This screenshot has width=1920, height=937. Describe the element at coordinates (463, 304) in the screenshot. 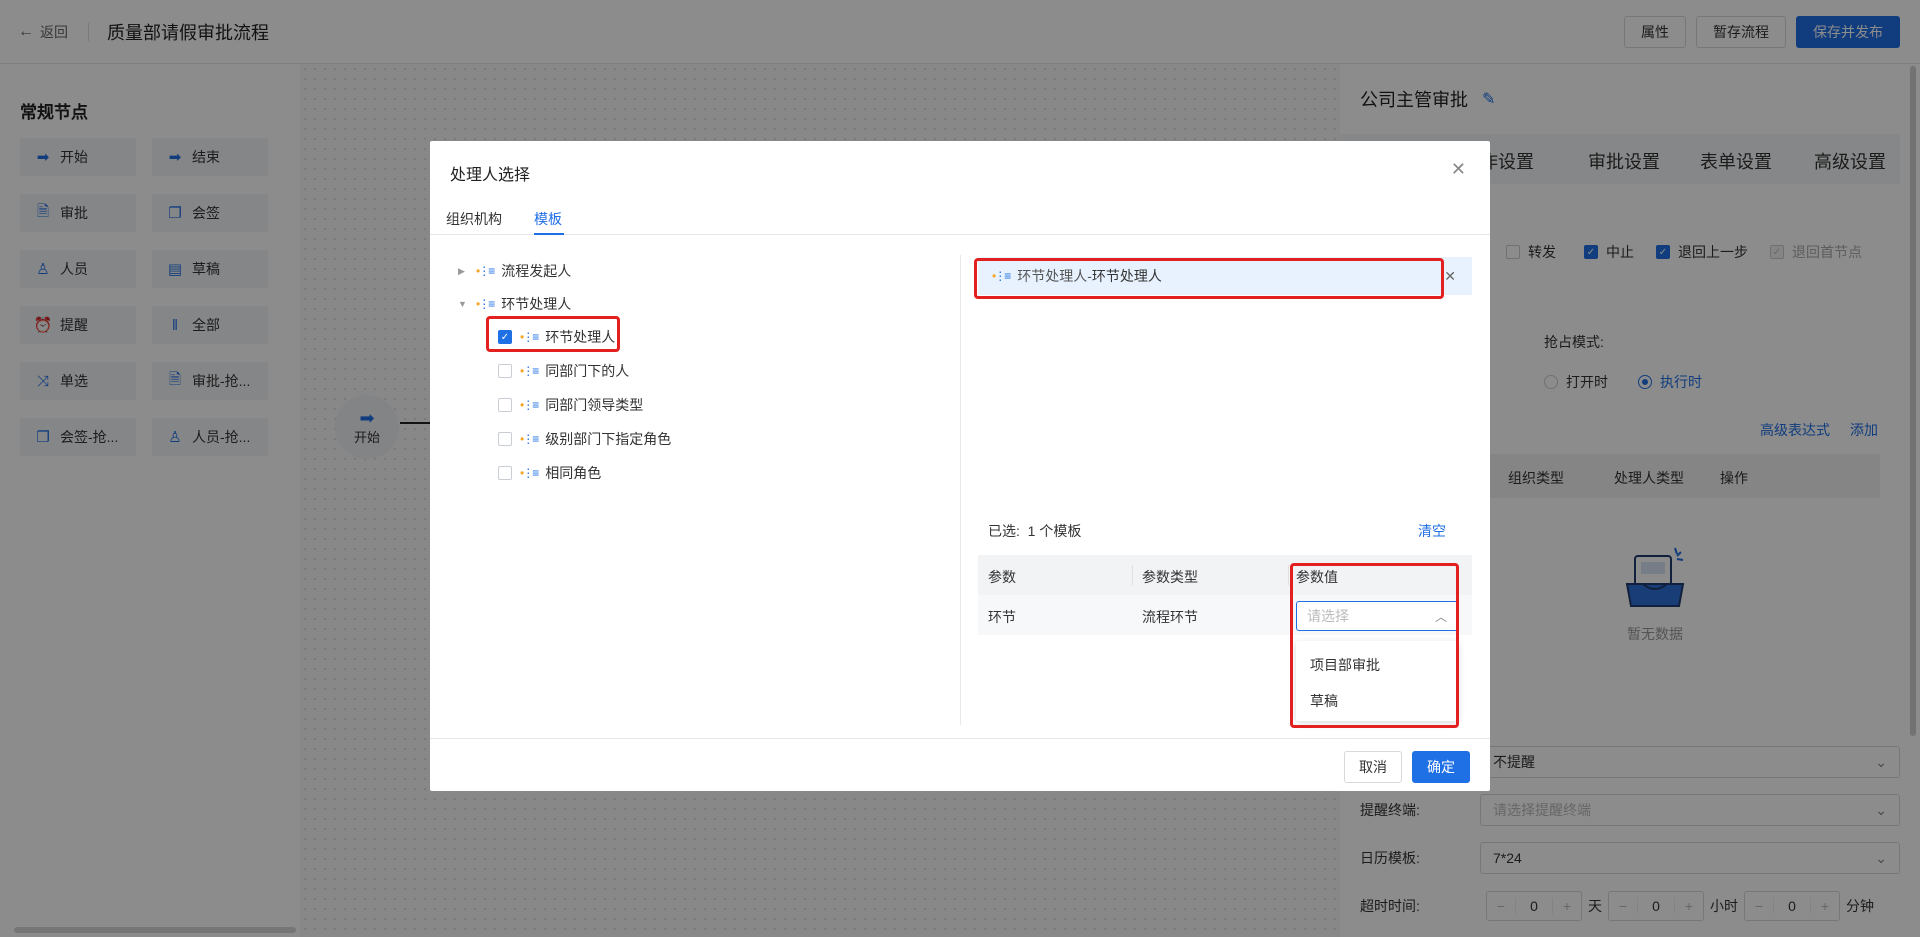

I see `caret-down-icon: ▼` at that location.